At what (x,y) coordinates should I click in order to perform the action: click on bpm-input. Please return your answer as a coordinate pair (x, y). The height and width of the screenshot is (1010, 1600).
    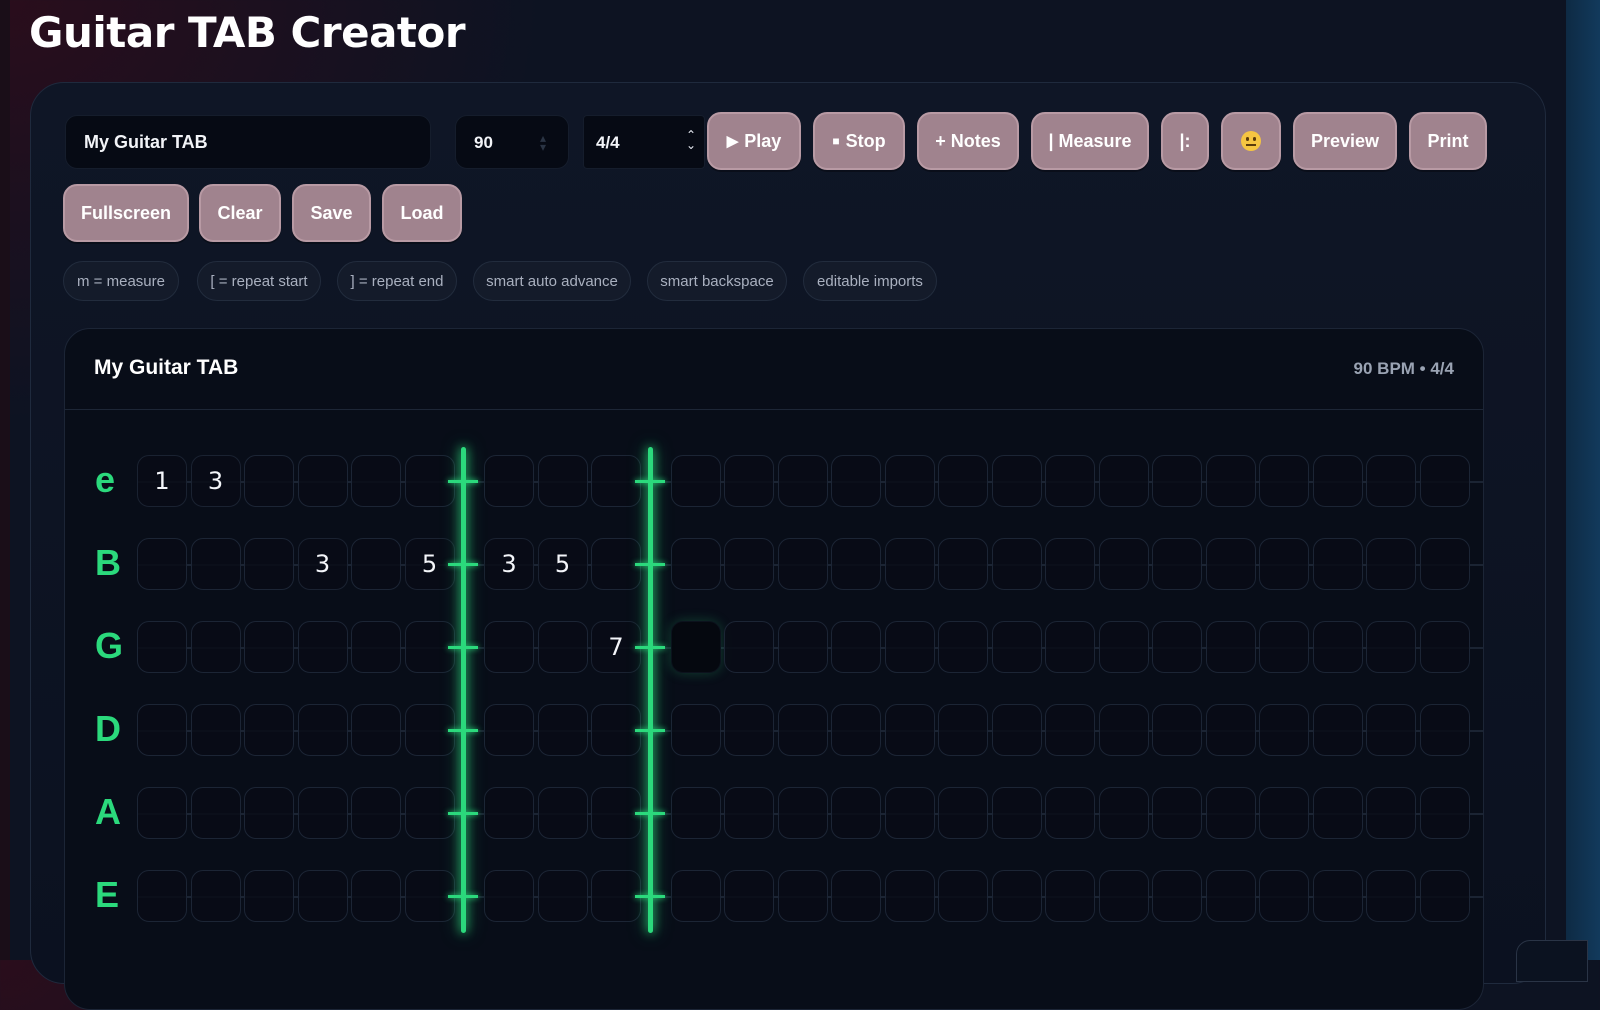
    Looking at the image, I should click on (509, 143).